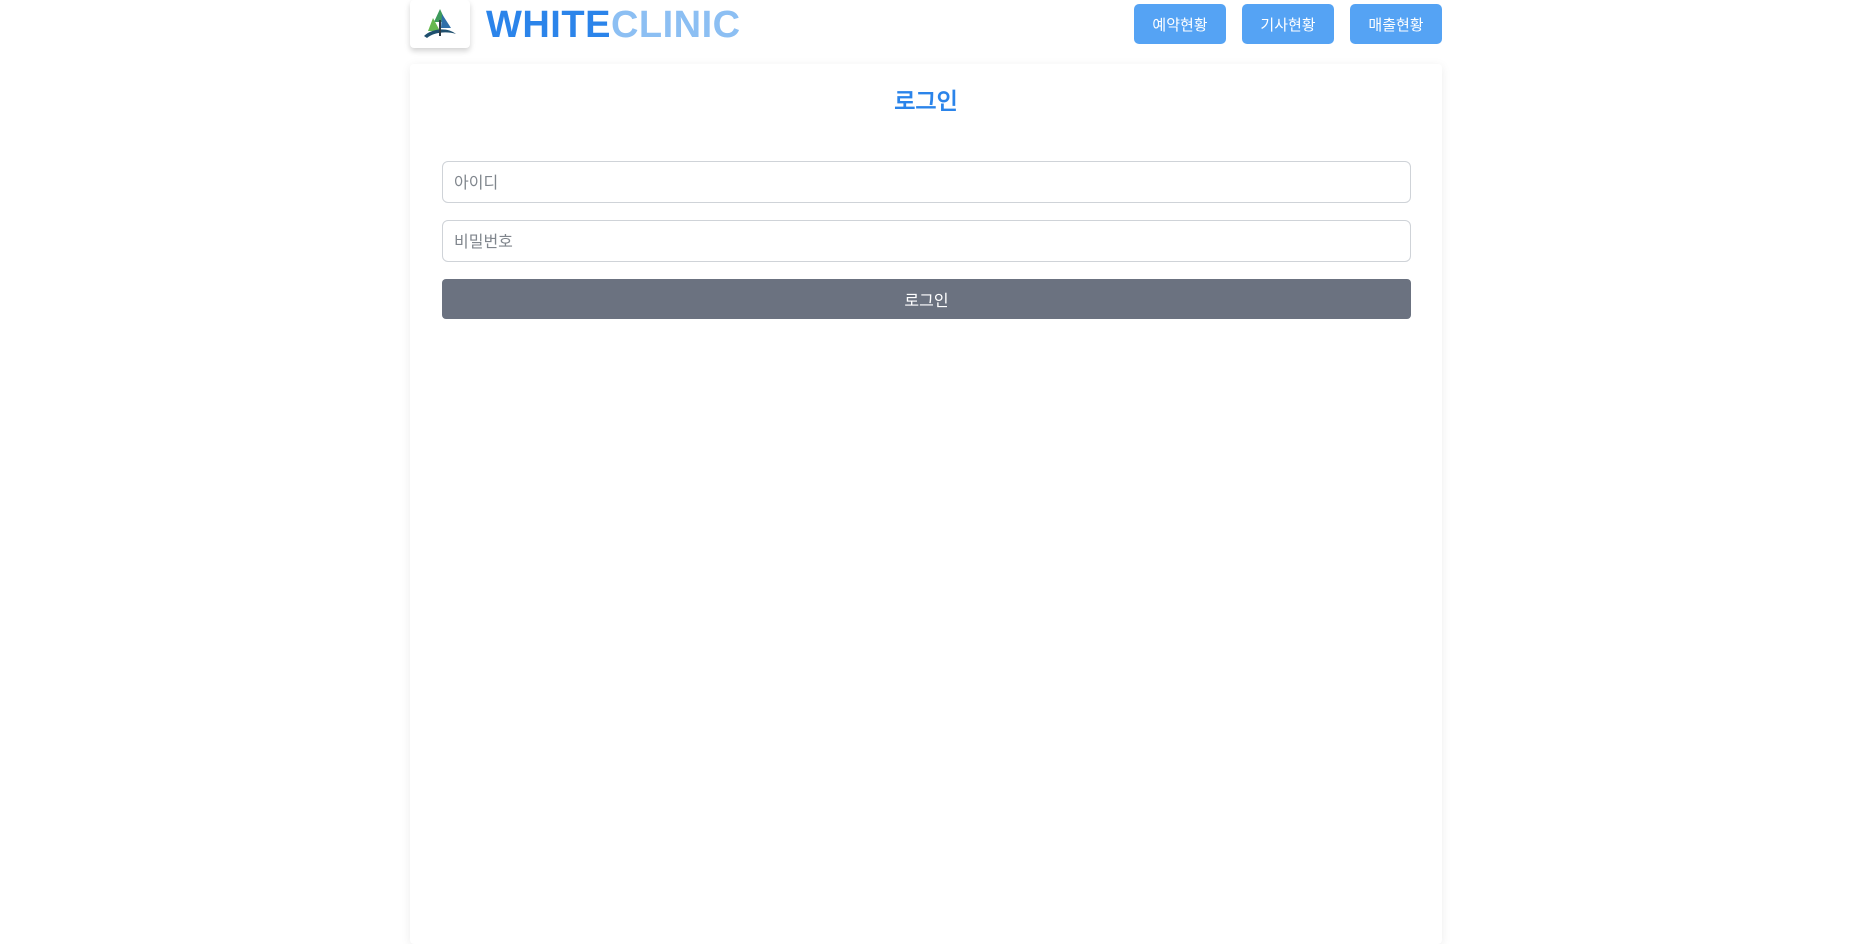  I want to click on header: WHITECLINIC 예약현황 기사현황 매출현황, so click(926, 25).